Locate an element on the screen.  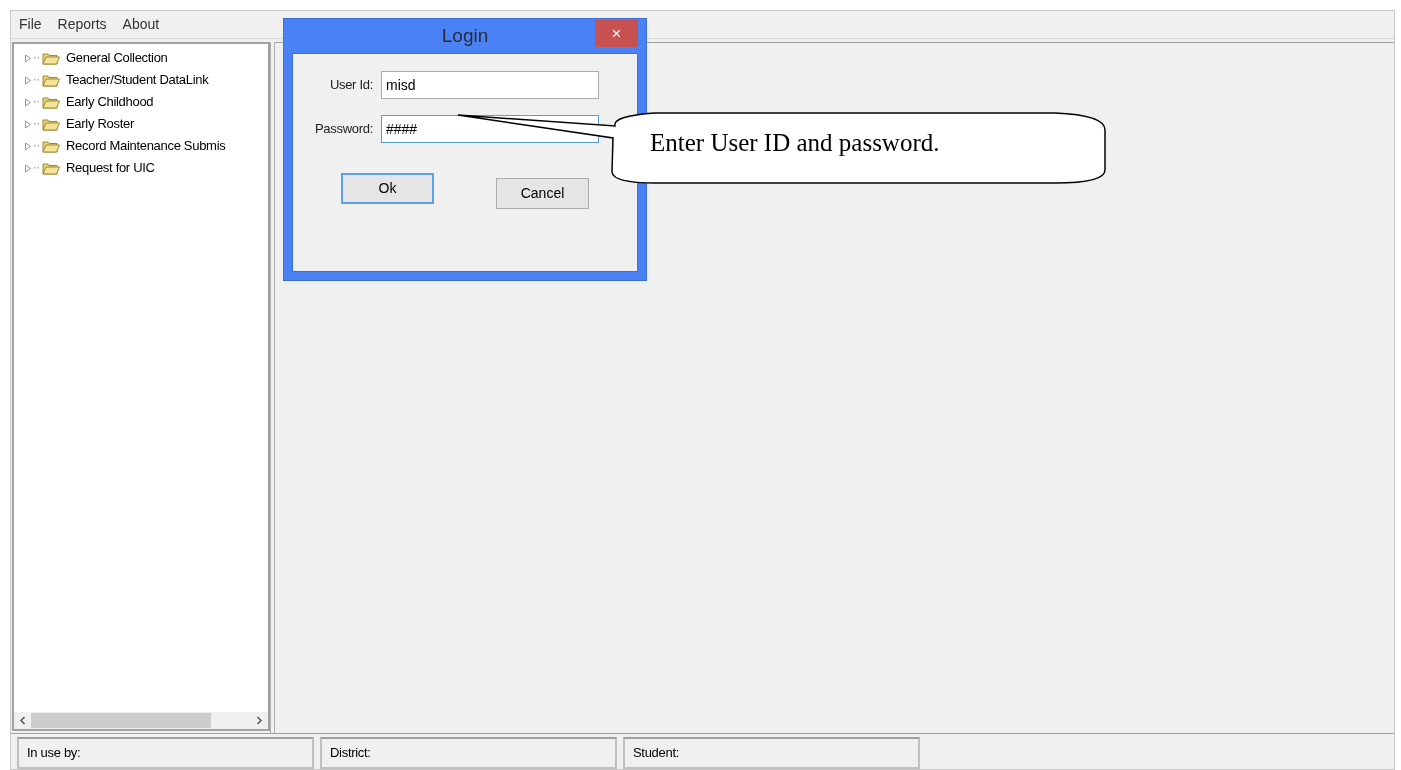
text-field: misd is located at coordinates (490, 85).